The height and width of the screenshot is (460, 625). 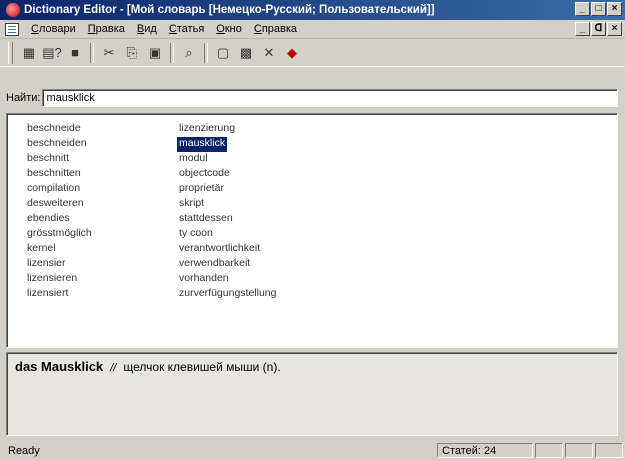 I want to click on menu-spravka: Справка, so click(x=275, y=29).